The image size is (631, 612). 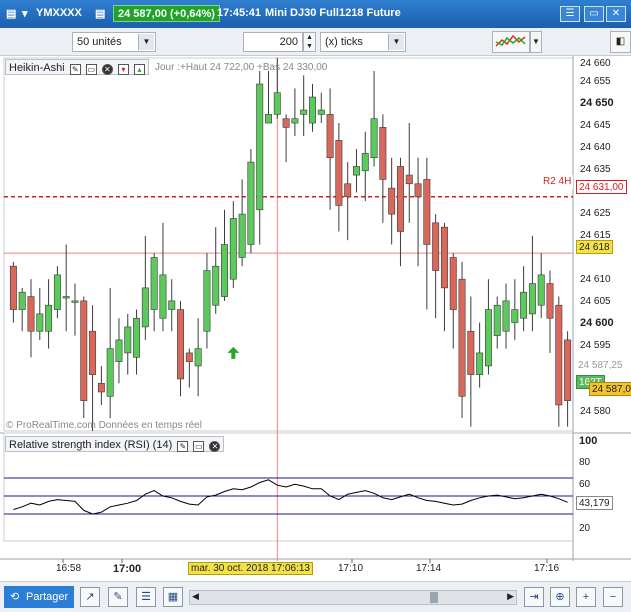 I want to click on side-panel-icon: ◧, so click(x=620, y=42).